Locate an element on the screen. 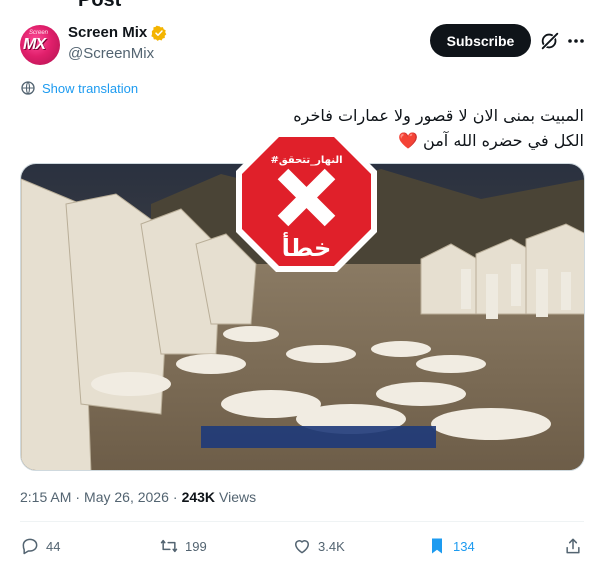  tweet-time: 2:15 AM is located at coordinates (45, 497).